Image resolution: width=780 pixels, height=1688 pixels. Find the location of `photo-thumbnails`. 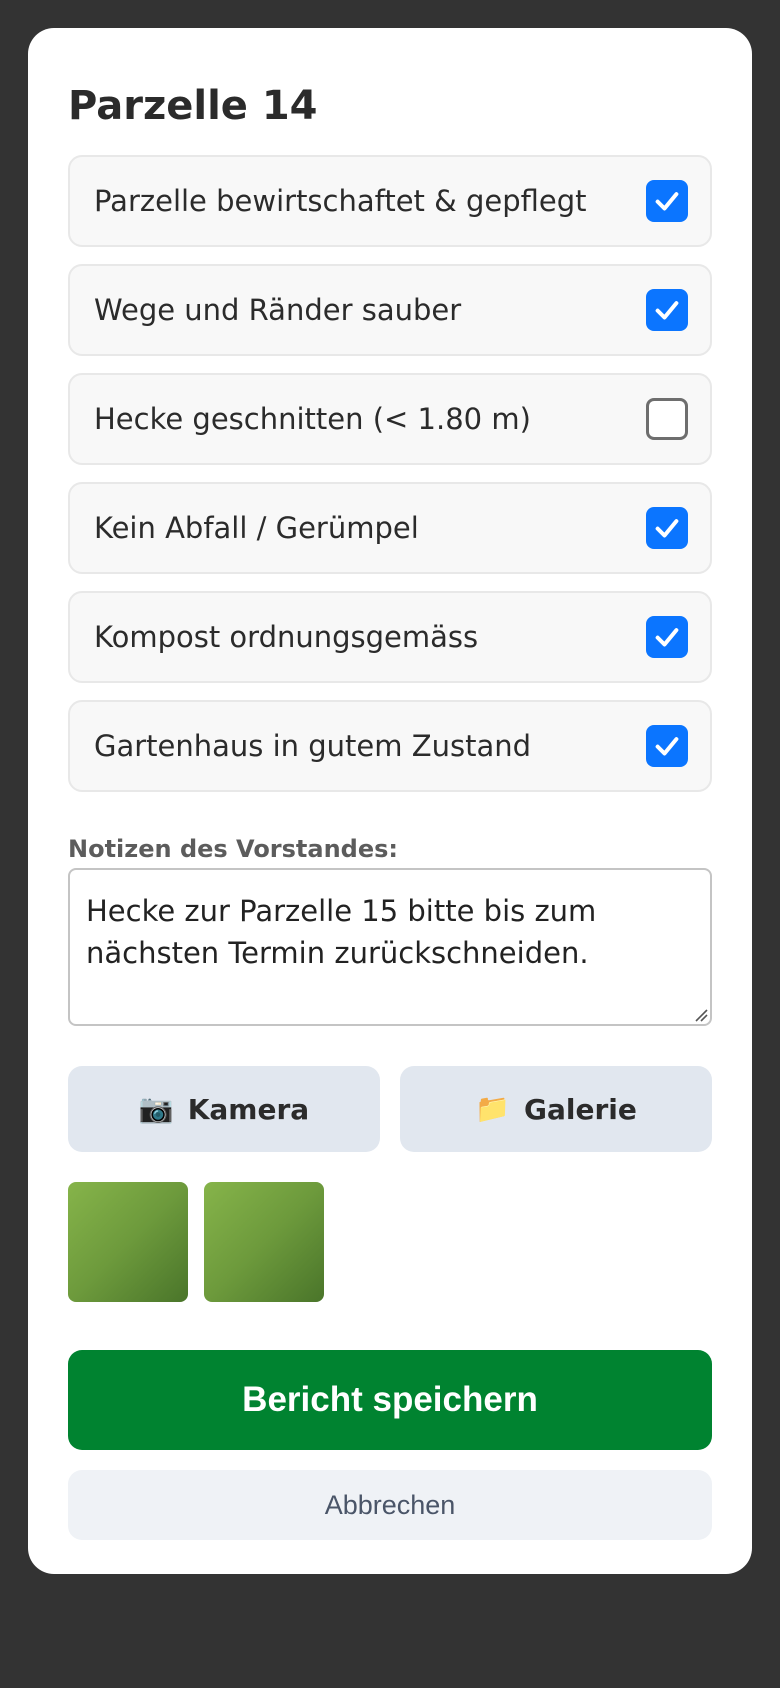

photo-thumbnails is located at coordinates (390, 1242).